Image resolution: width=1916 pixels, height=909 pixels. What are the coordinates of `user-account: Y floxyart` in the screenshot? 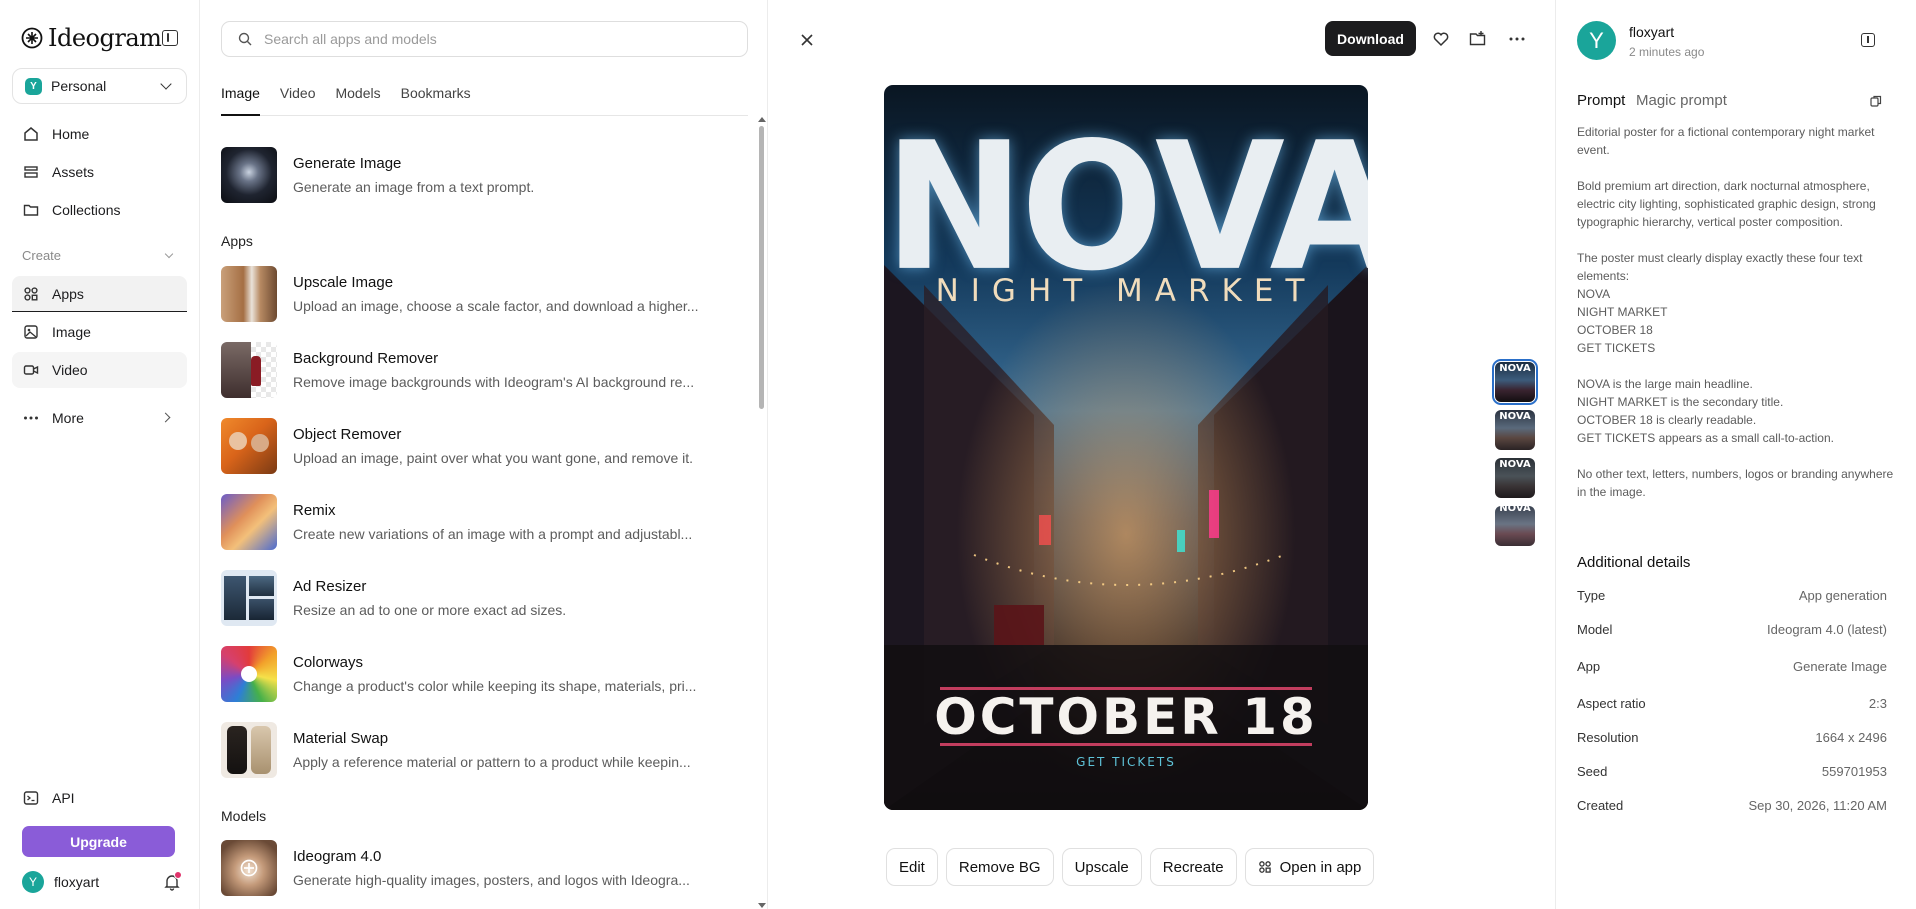 It's located at (102, 882).